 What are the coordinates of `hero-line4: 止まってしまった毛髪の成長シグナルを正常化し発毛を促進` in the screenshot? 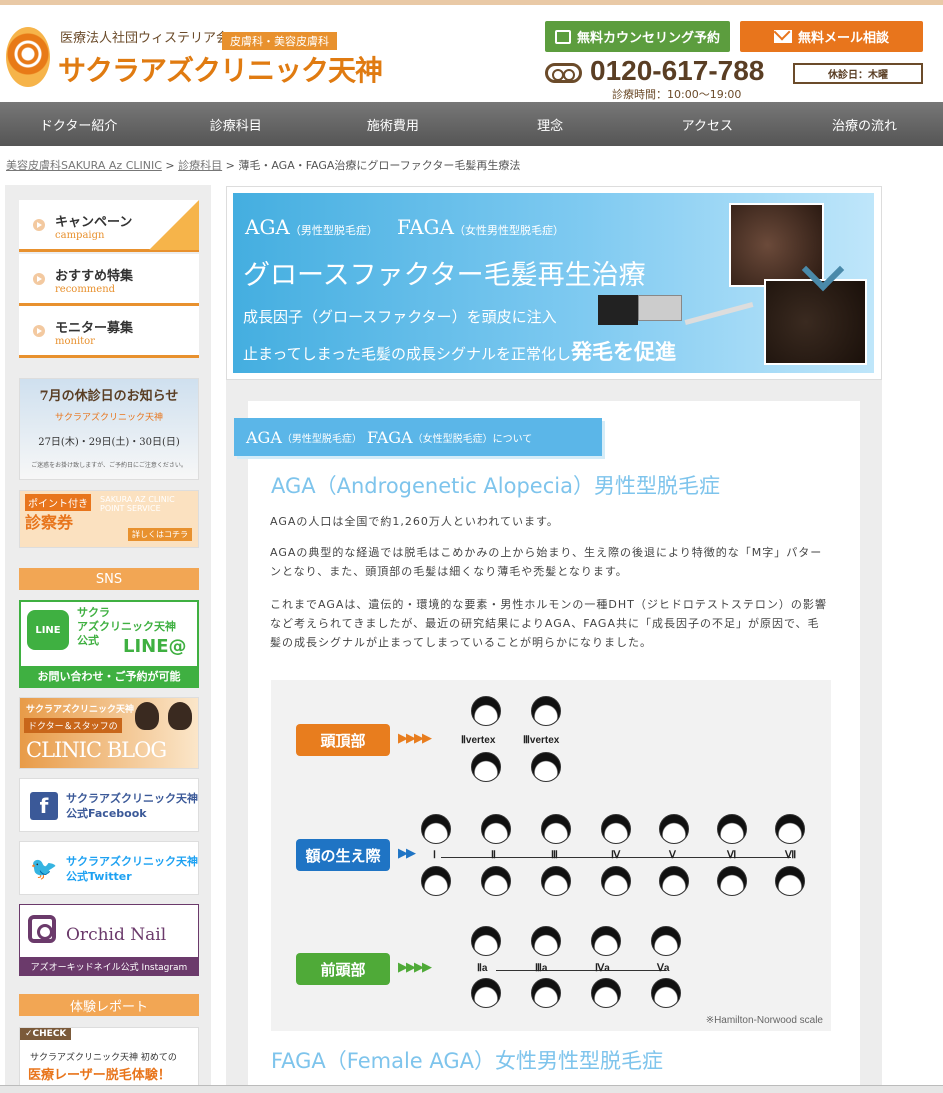 It's located at (459, 351).